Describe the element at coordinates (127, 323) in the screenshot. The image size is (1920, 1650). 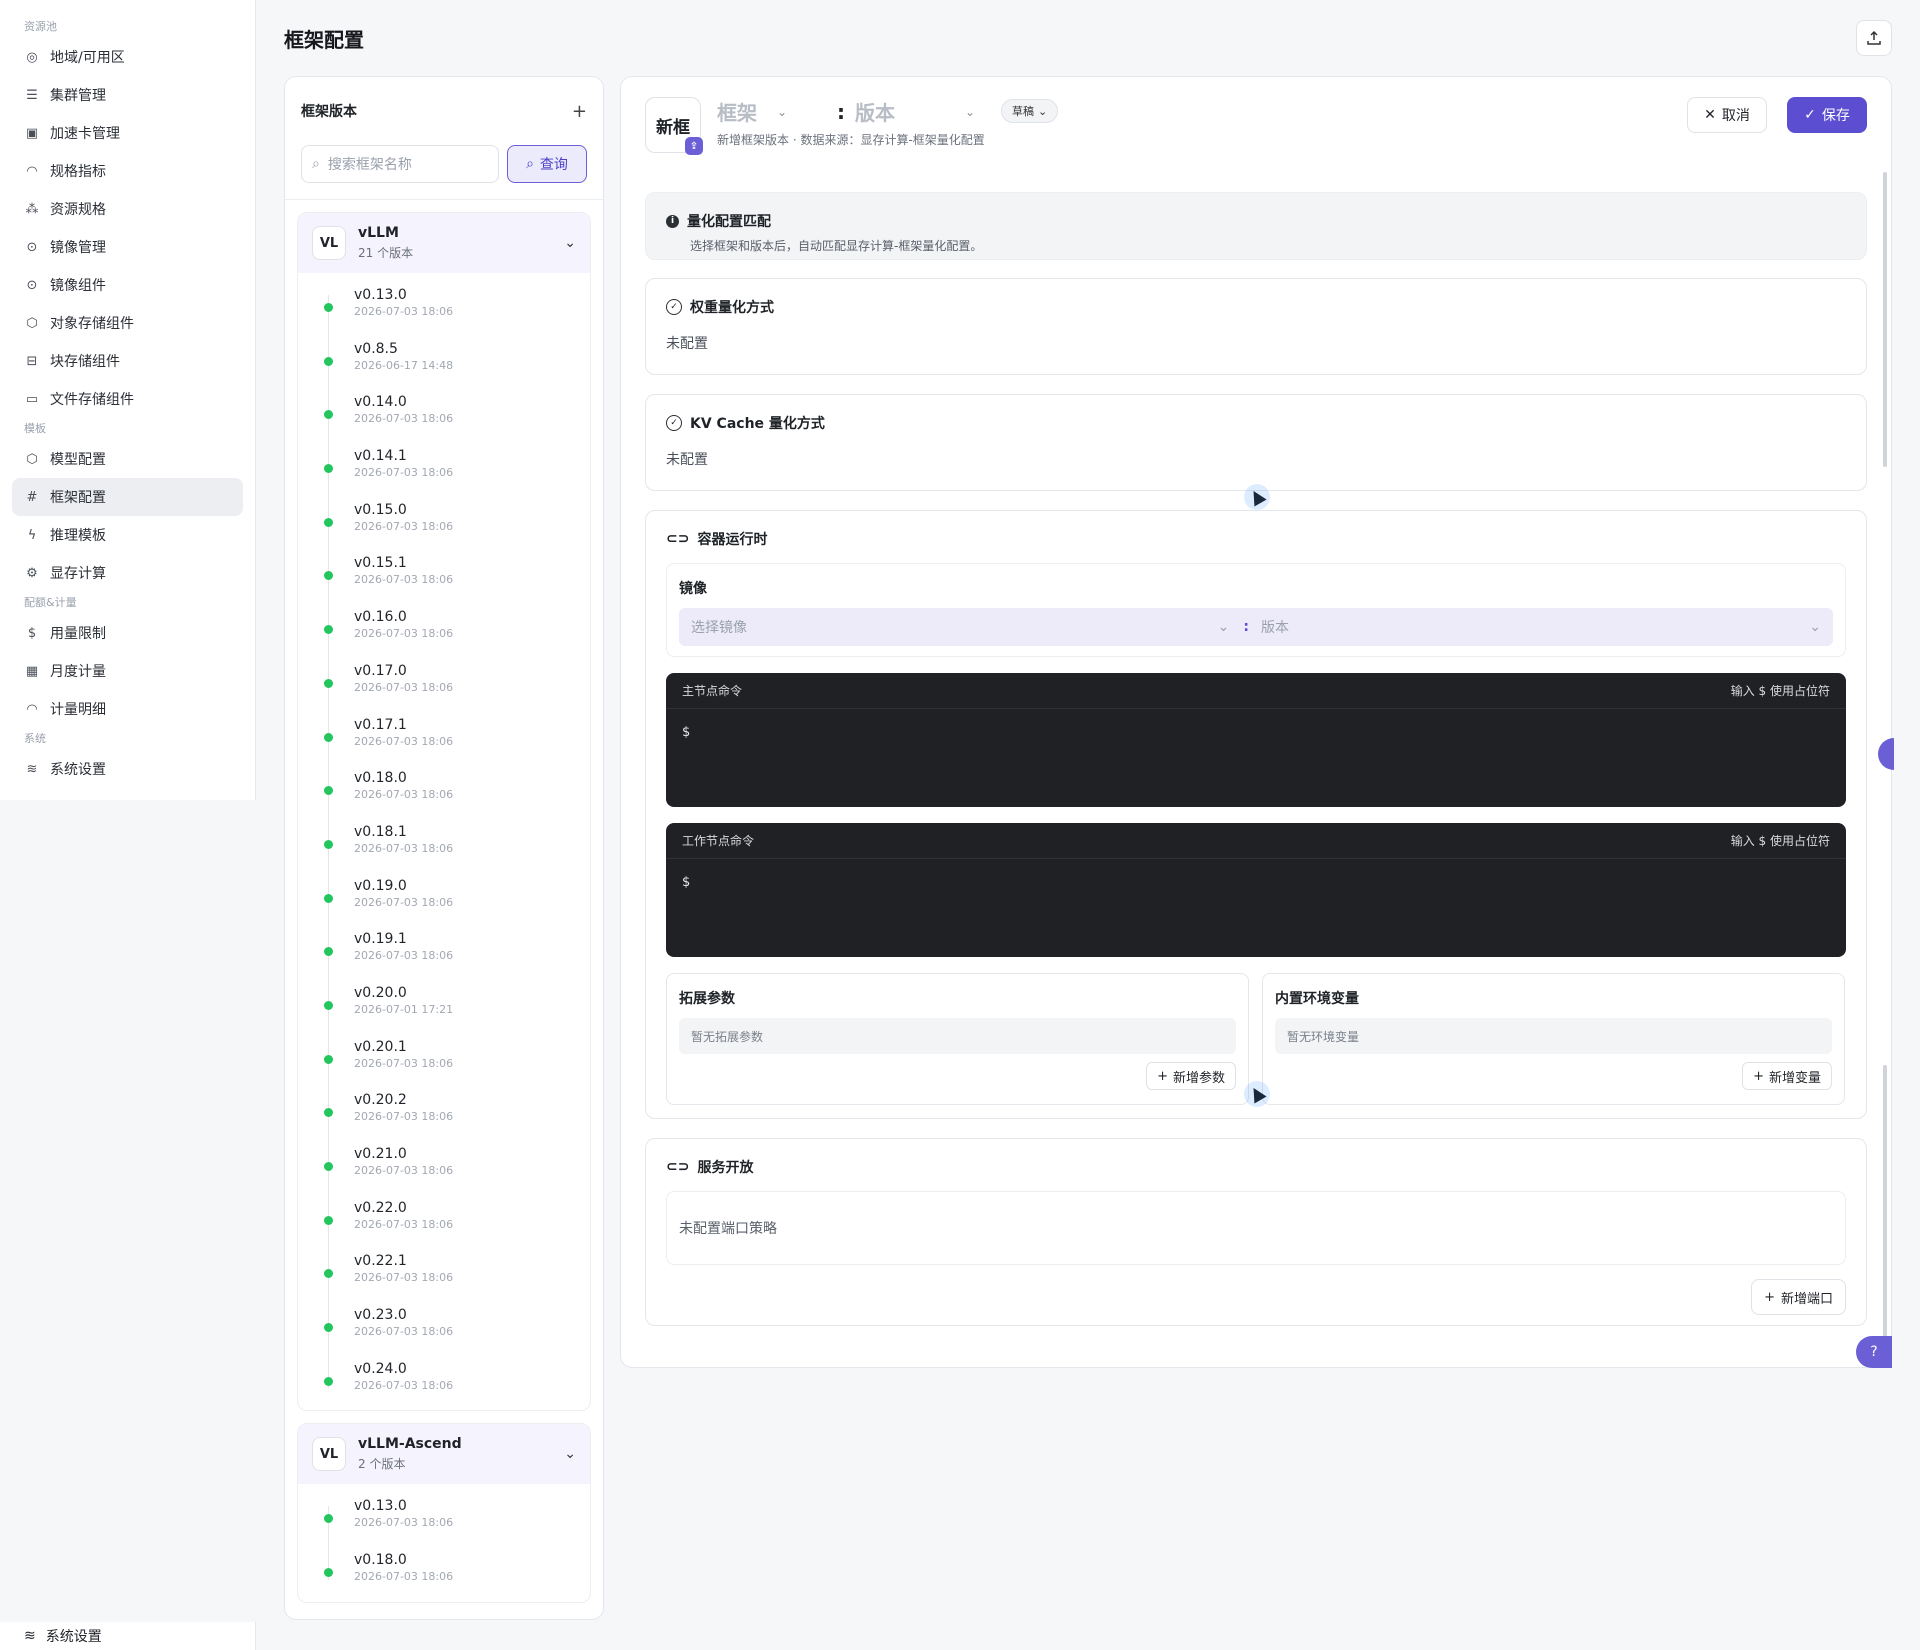
I see `sidebar-item: ⬡ 对象存储组件` at that location.